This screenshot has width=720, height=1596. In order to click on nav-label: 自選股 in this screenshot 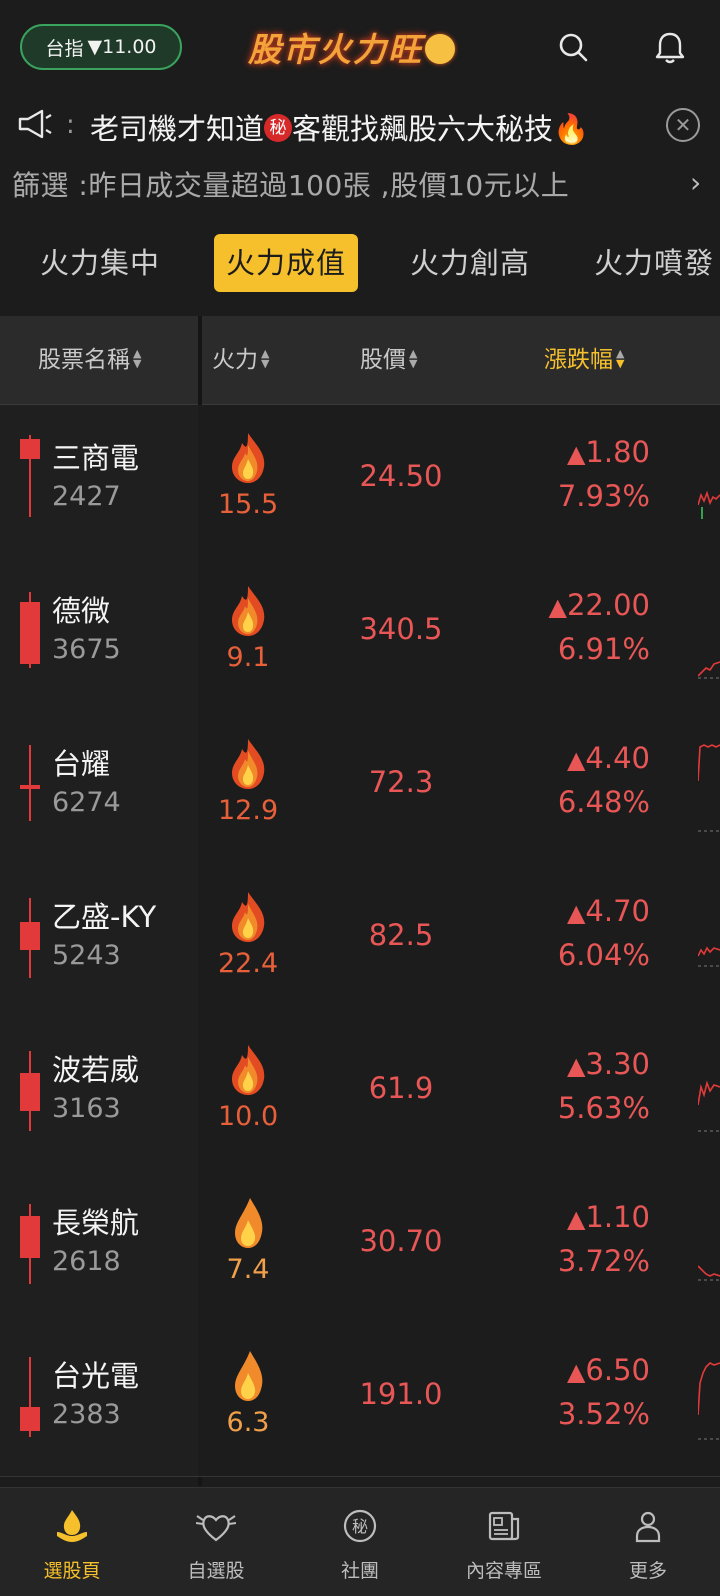, I will do `click(216, 1571)`.